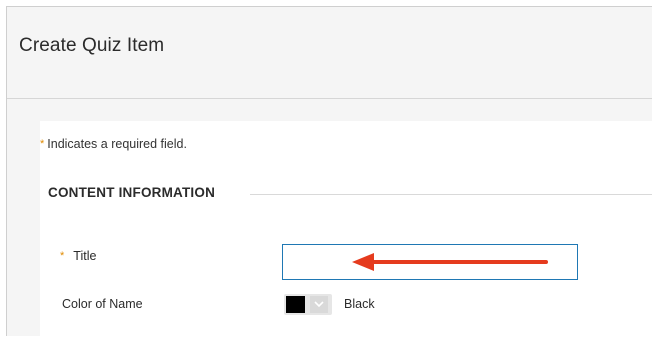  I want to click on color-swatch, so click(295, 304).